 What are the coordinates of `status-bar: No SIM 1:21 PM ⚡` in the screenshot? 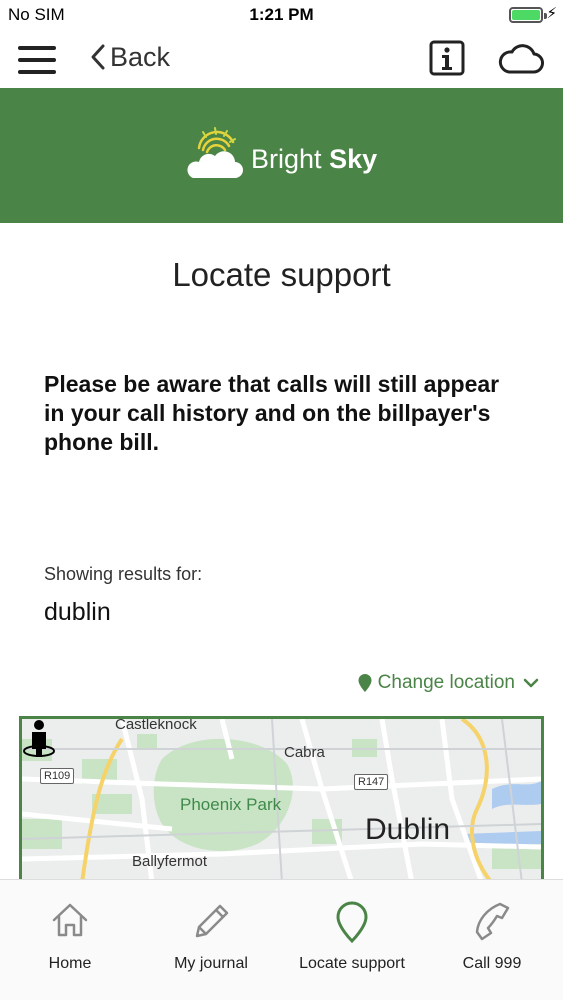 It's located at (281, 15).